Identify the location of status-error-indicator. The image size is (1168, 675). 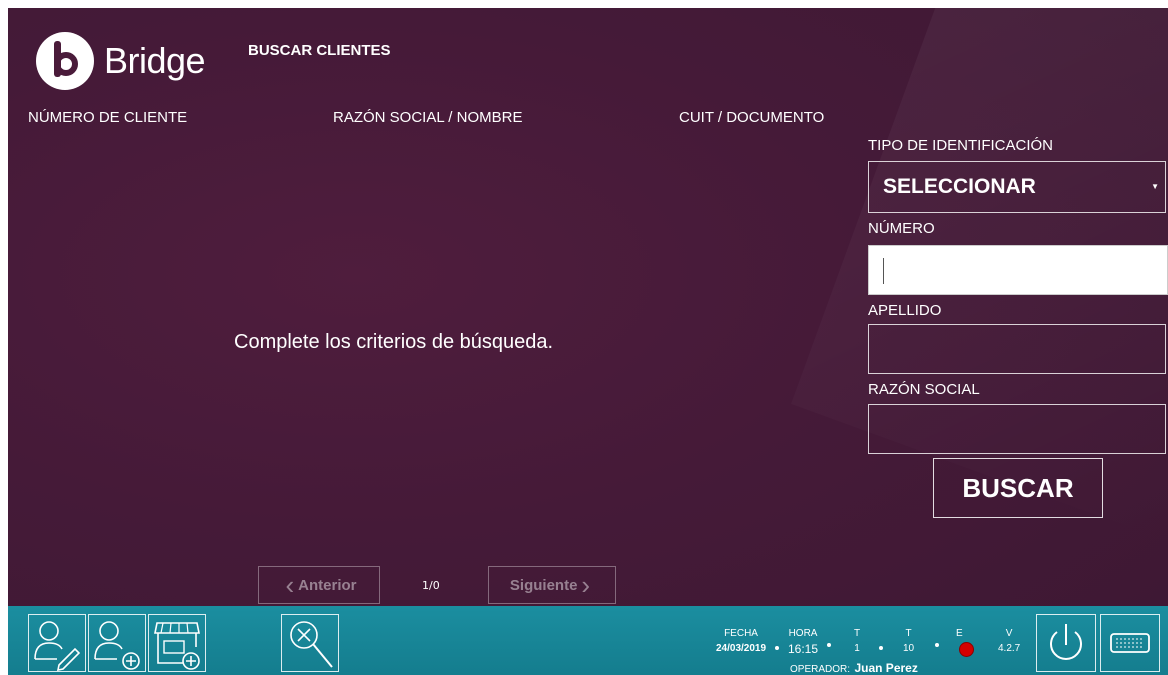
(966, 649).